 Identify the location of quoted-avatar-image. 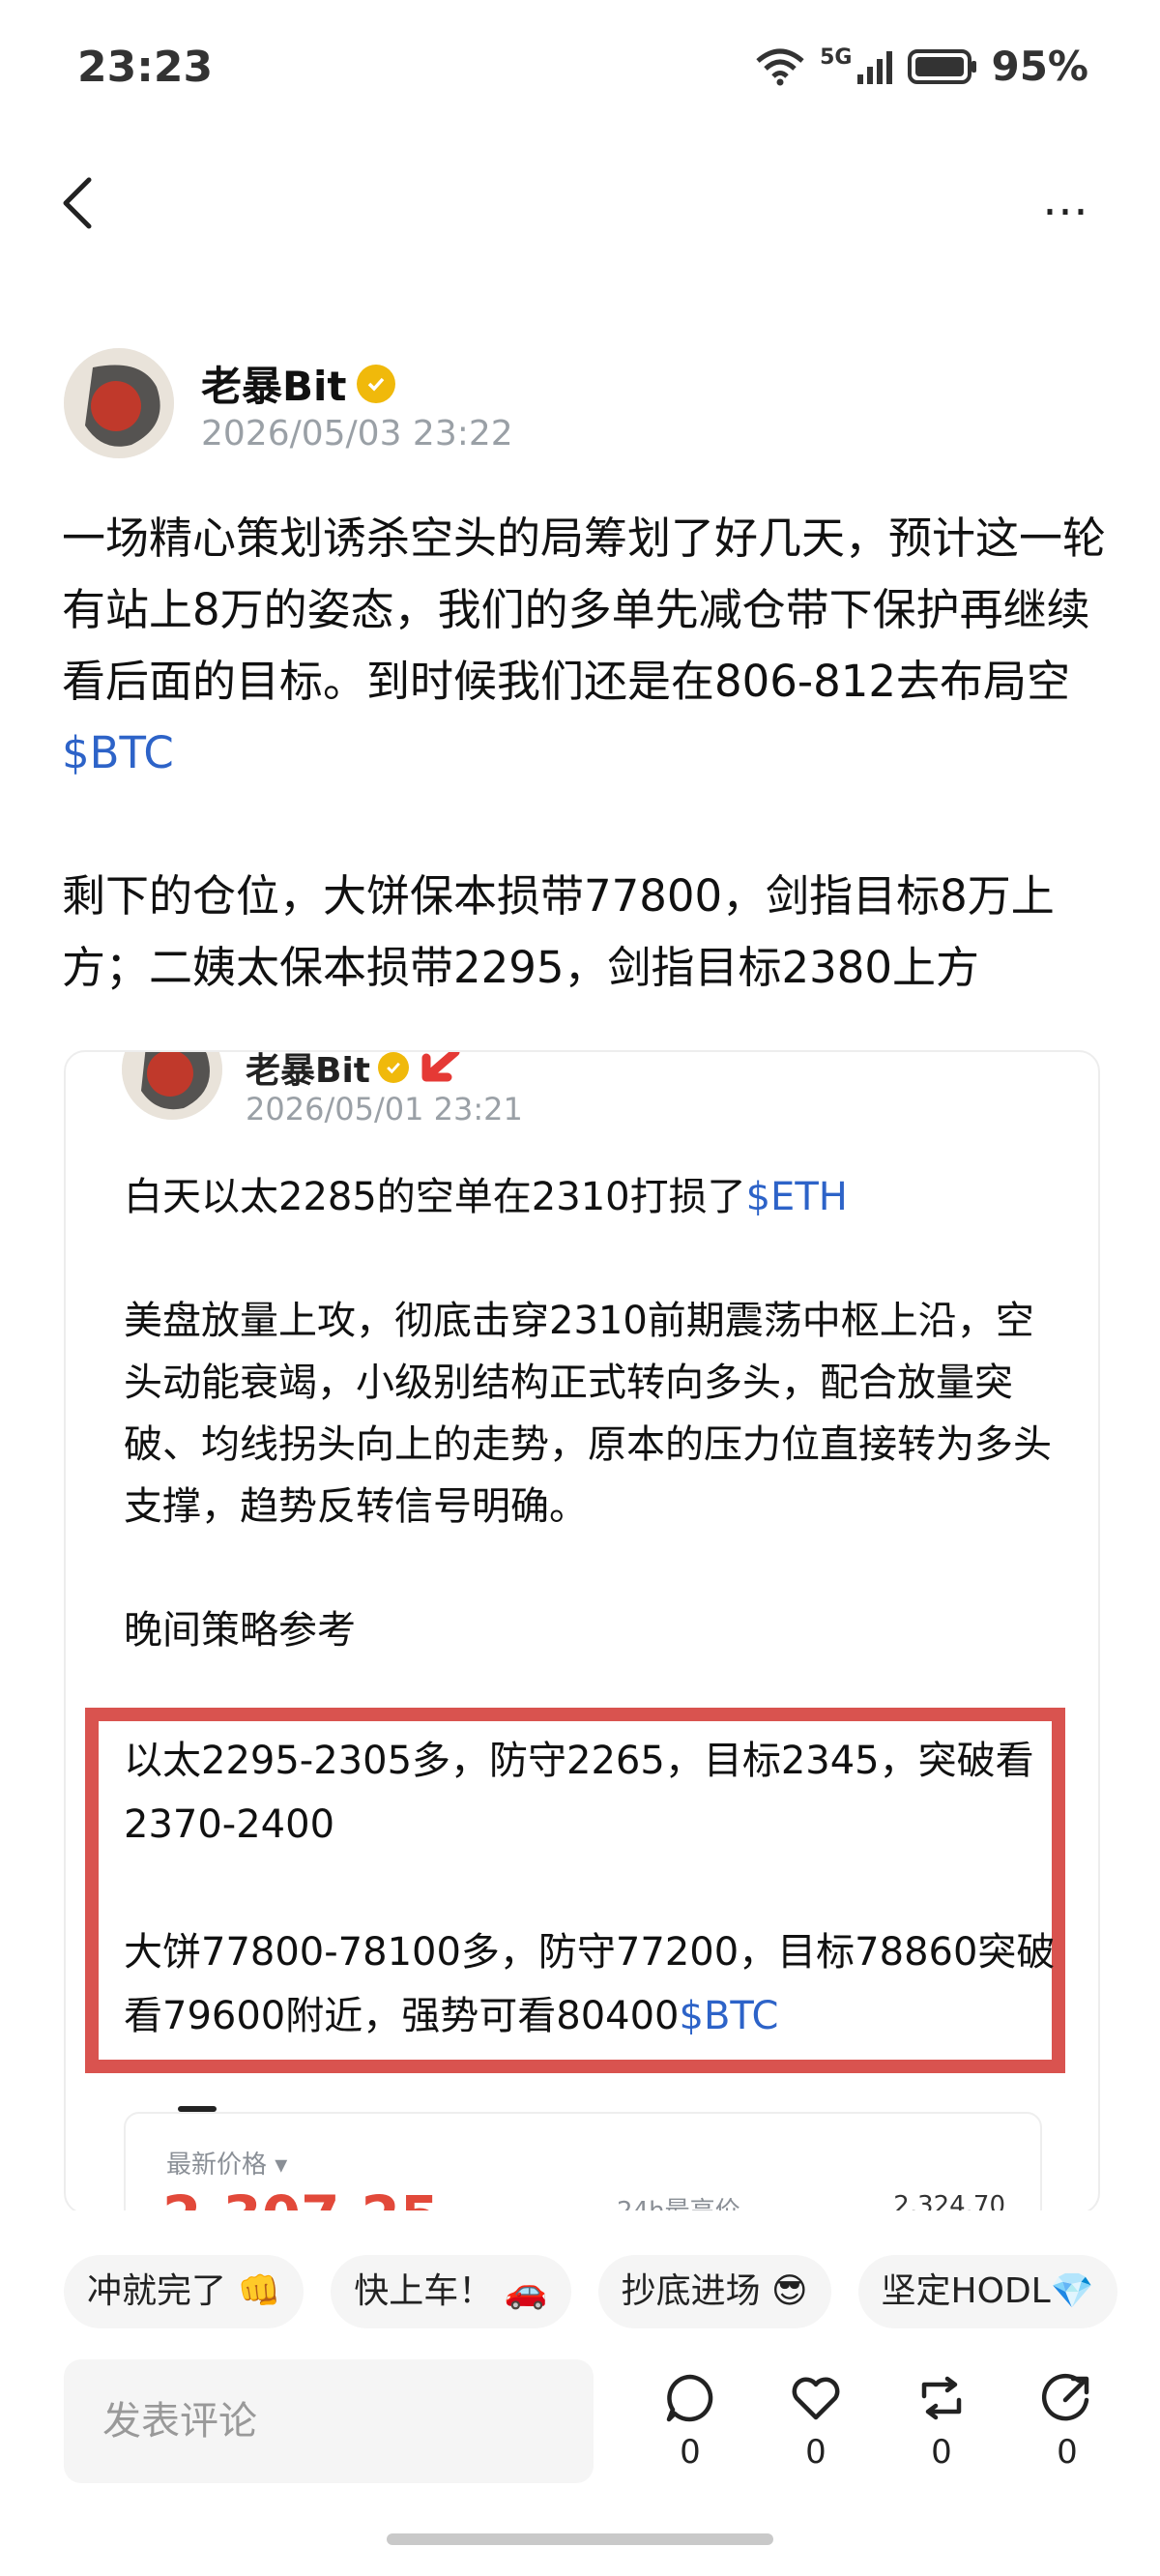
(172, 1086).